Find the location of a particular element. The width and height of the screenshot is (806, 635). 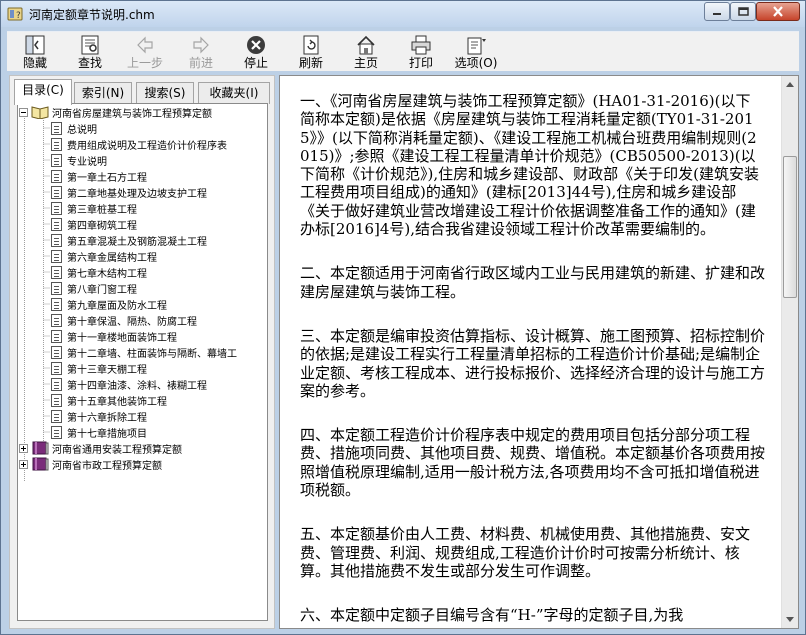

options-icon is located at coordinates (476, 46).